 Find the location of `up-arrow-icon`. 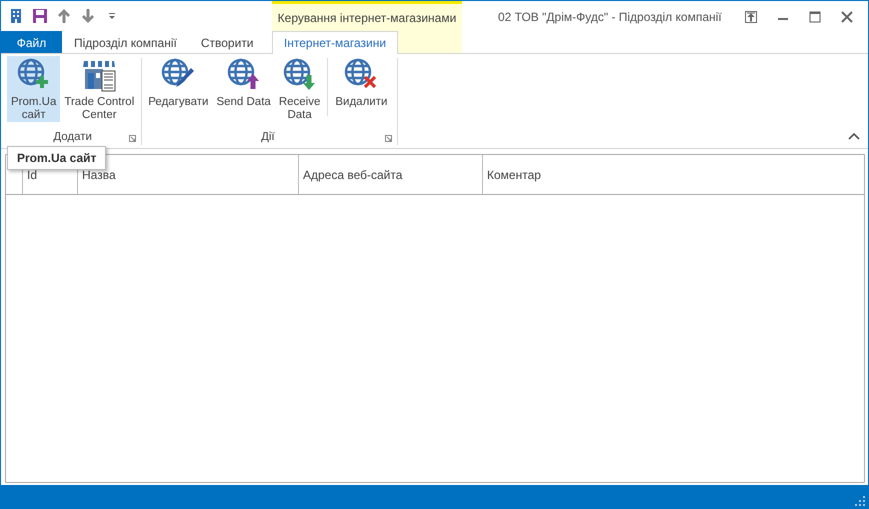

up-arrow-icon is located at coordinates (64, 16).